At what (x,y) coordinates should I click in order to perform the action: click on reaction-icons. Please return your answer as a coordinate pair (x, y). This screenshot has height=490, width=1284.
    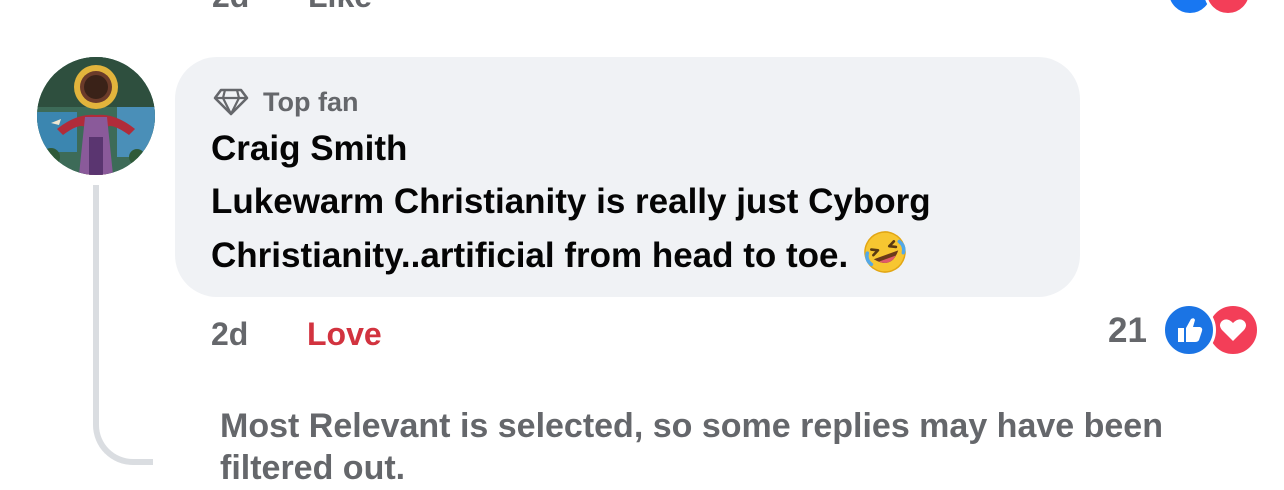
    Looking at the image, I should click on (1212, 330).